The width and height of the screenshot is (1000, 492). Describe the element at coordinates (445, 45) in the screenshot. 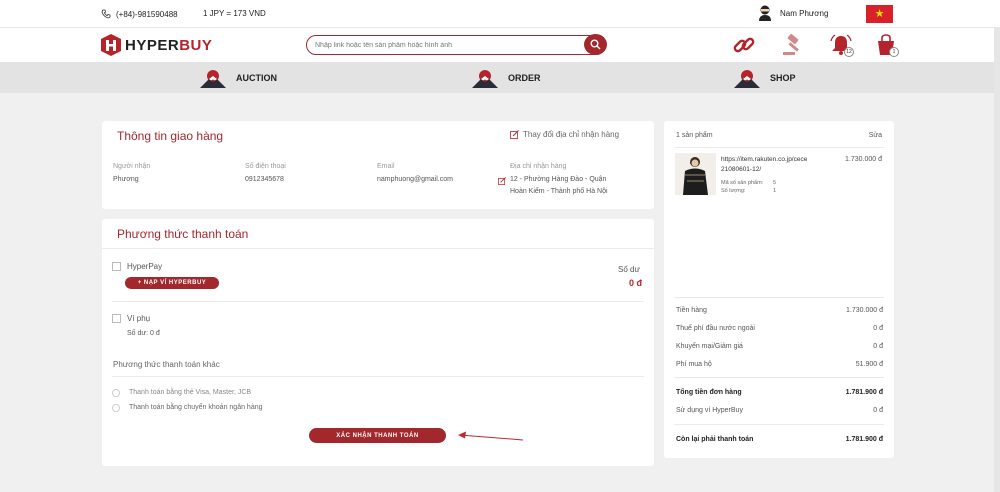

I see `search-input` at that location.